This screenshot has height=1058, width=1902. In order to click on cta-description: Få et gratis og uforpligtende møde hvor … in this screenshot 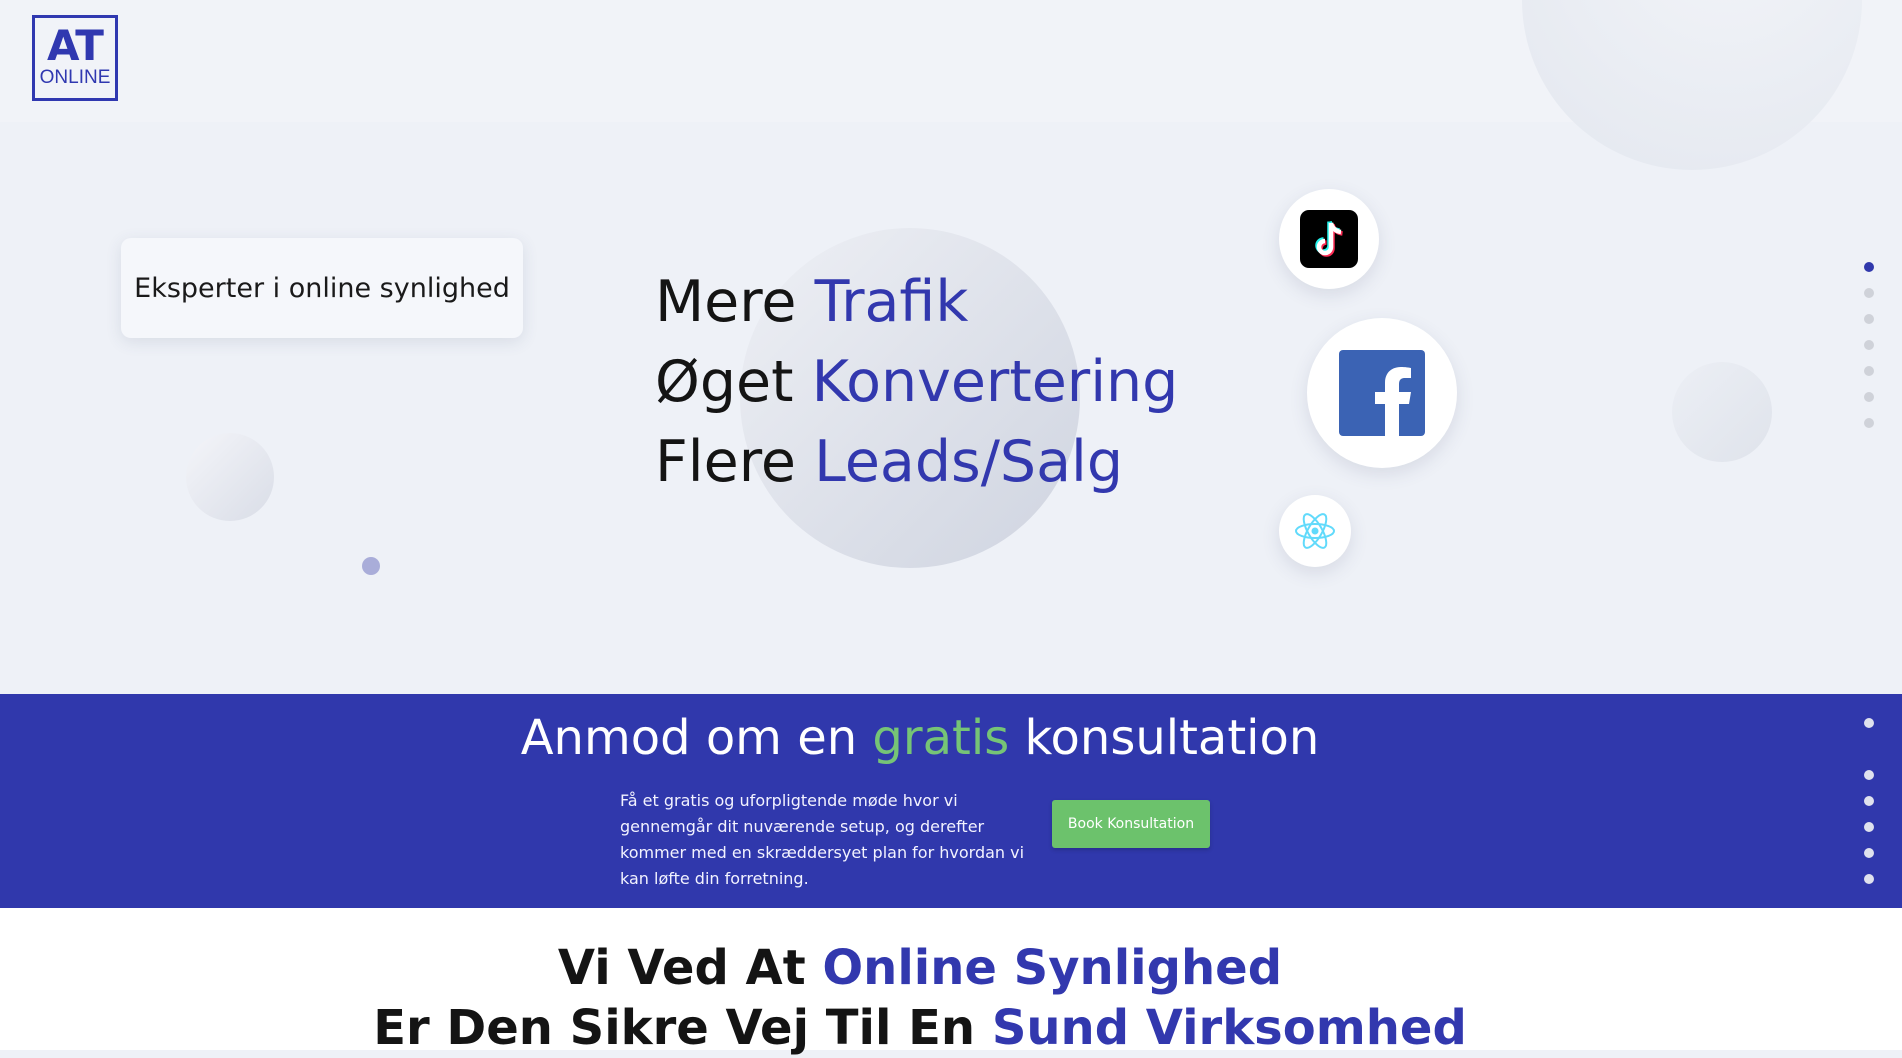, I will do `click(822, 839)`.